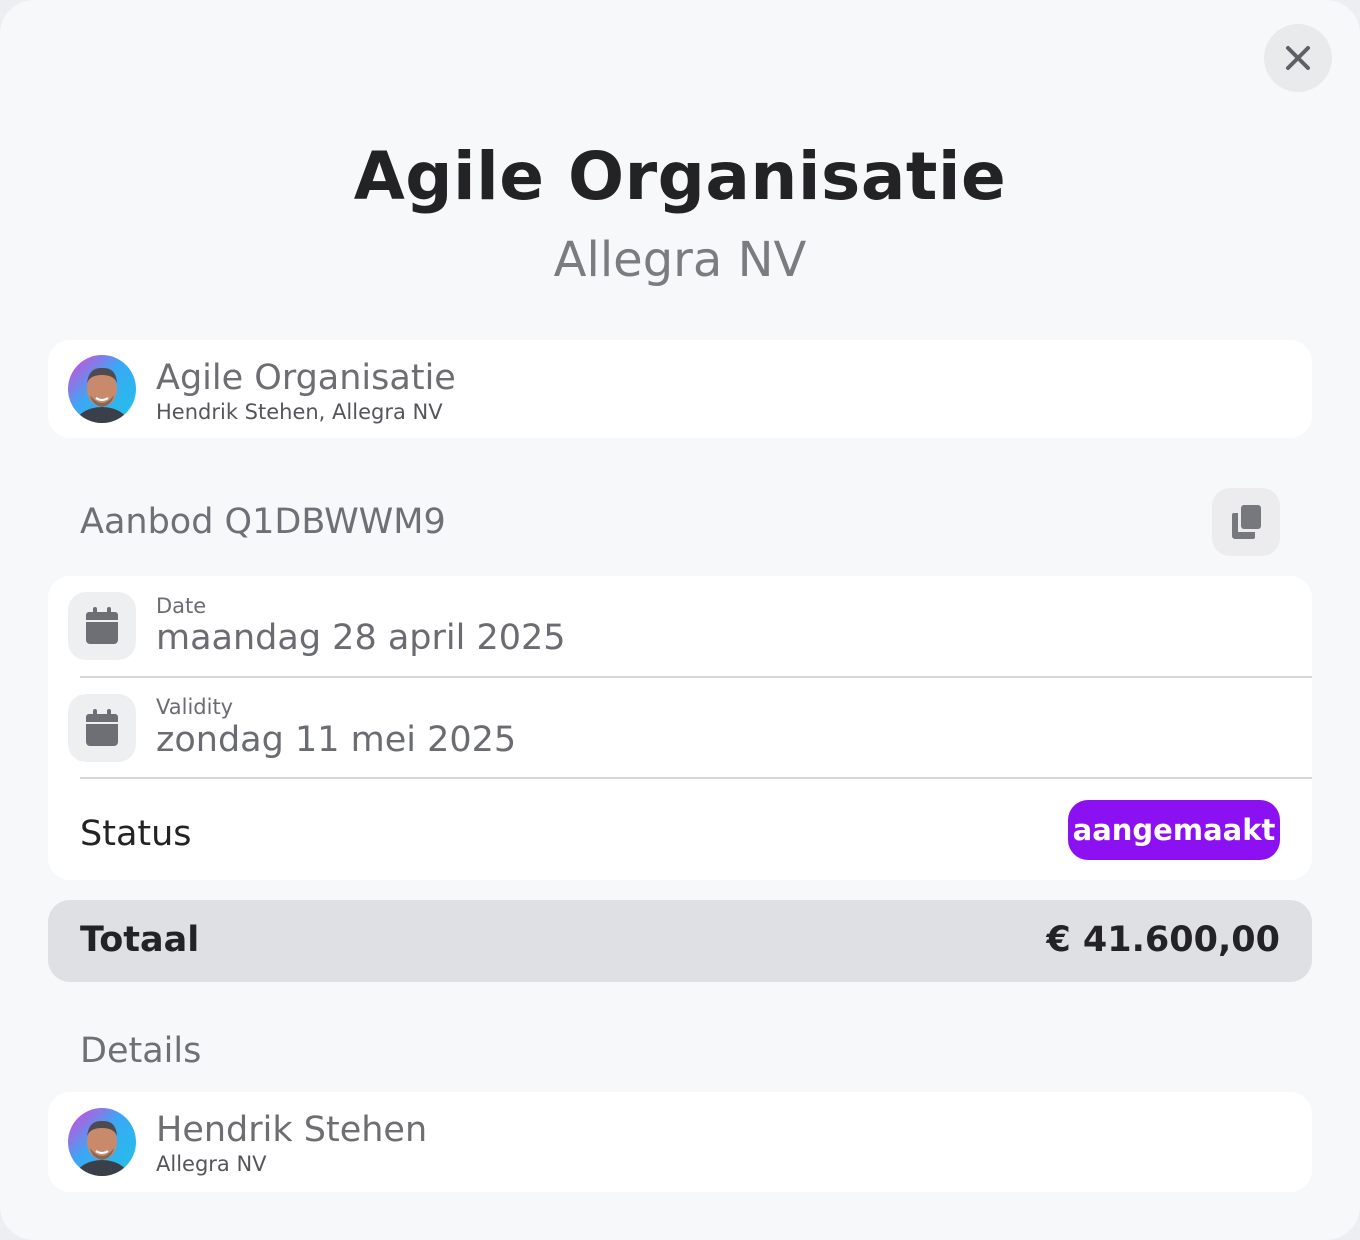  I want to click on status-badge: aangemaakt, so click(1174, 830).